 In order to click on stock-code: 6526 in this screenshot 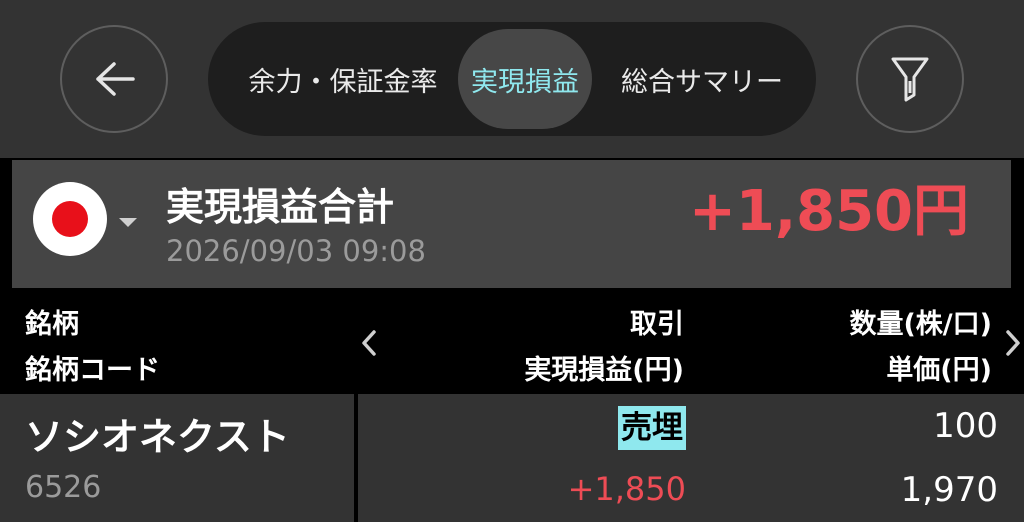, I will do `click(63, 487)`.